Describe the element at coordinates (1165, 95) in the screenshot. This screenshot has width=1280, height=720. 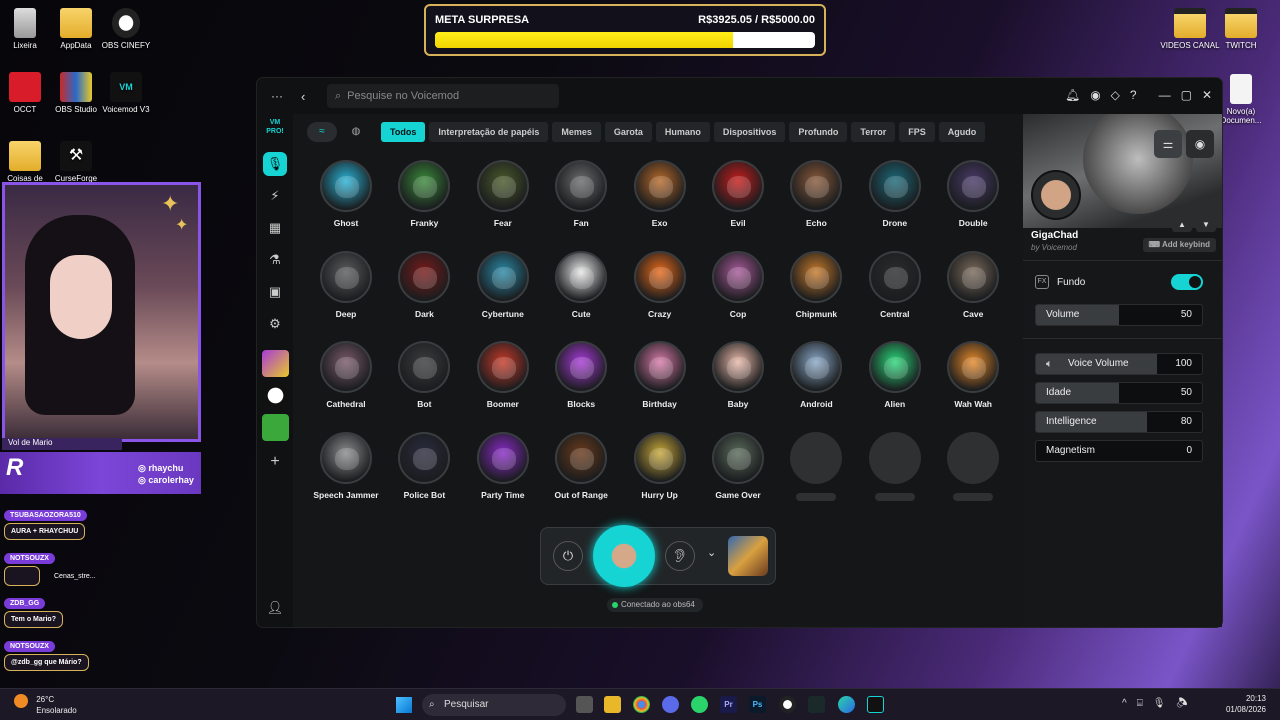
I see `minimize-icon: —` at that location.